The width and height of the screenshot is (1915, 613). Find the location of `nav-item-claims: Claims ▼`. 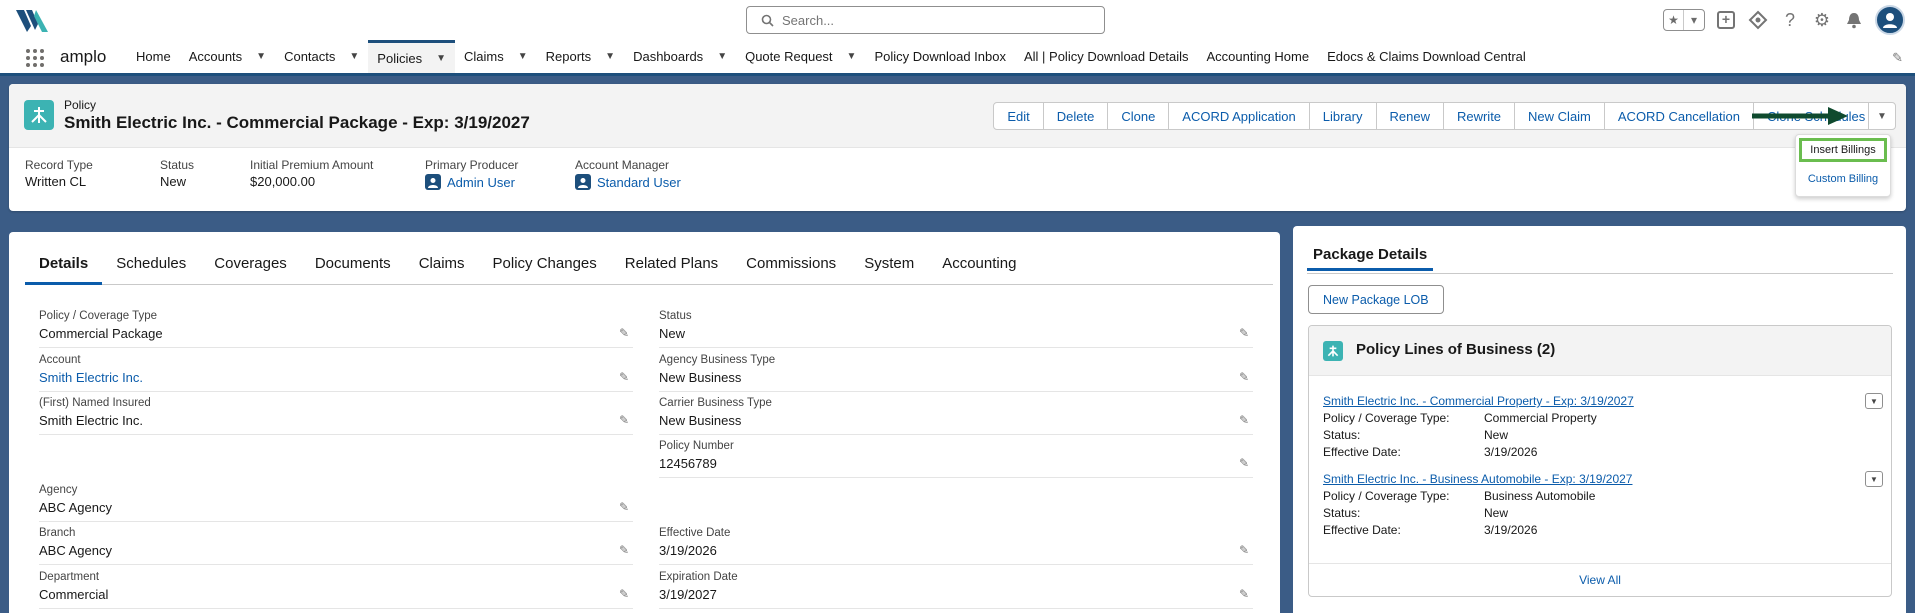

nav-item-claims: Claims ▼ is located at coordinates (496, 56).